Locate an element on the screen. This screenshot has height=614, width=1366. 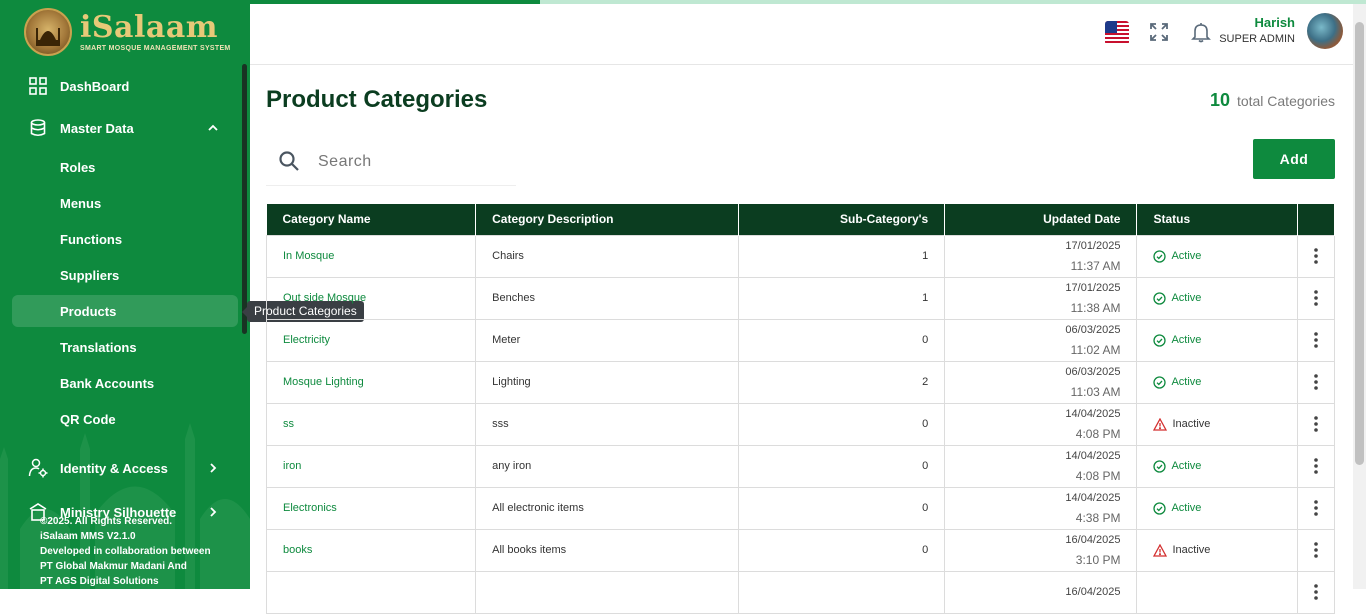
table-row: 16/04/2025 is located at coordinates (800, 592).